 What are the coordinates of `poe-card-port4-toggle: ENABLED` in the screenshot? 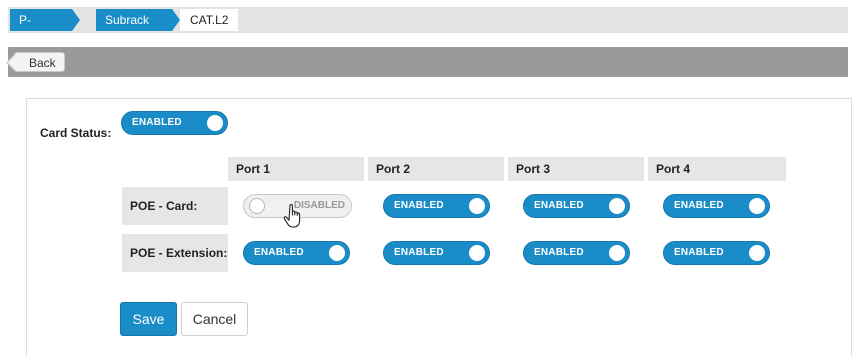 It's located at (716, 206).